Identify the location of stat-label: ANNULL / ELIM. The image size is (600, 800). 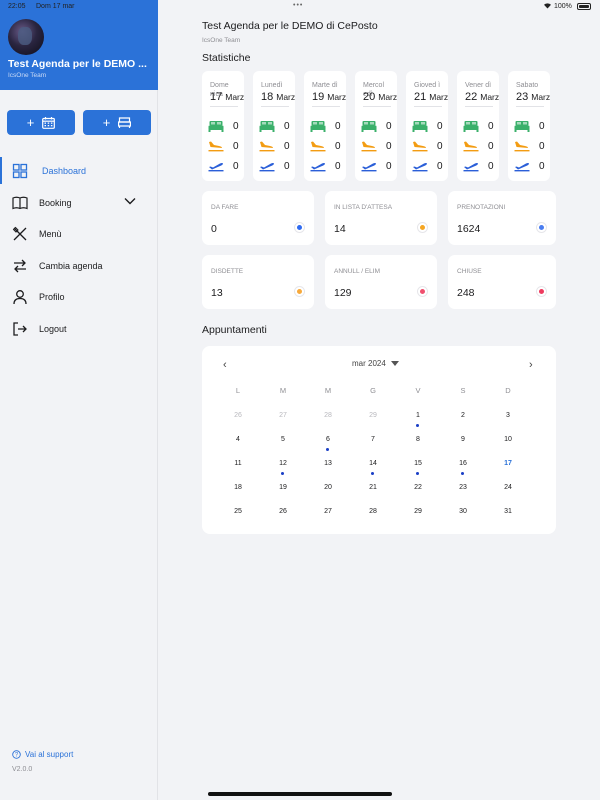
(357, 271).